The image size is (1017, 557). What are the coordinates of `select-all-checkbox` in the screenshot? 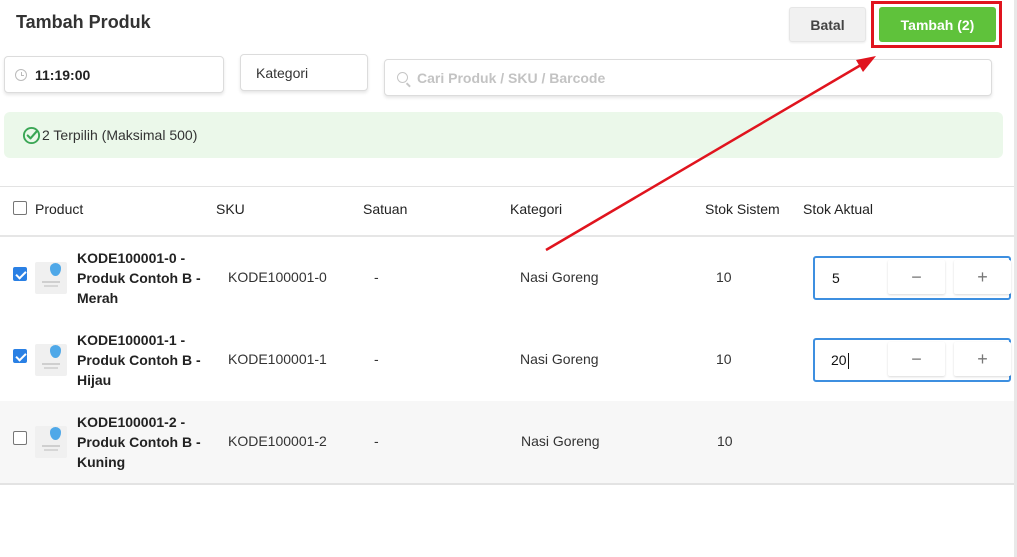 It's located at (20, 208).